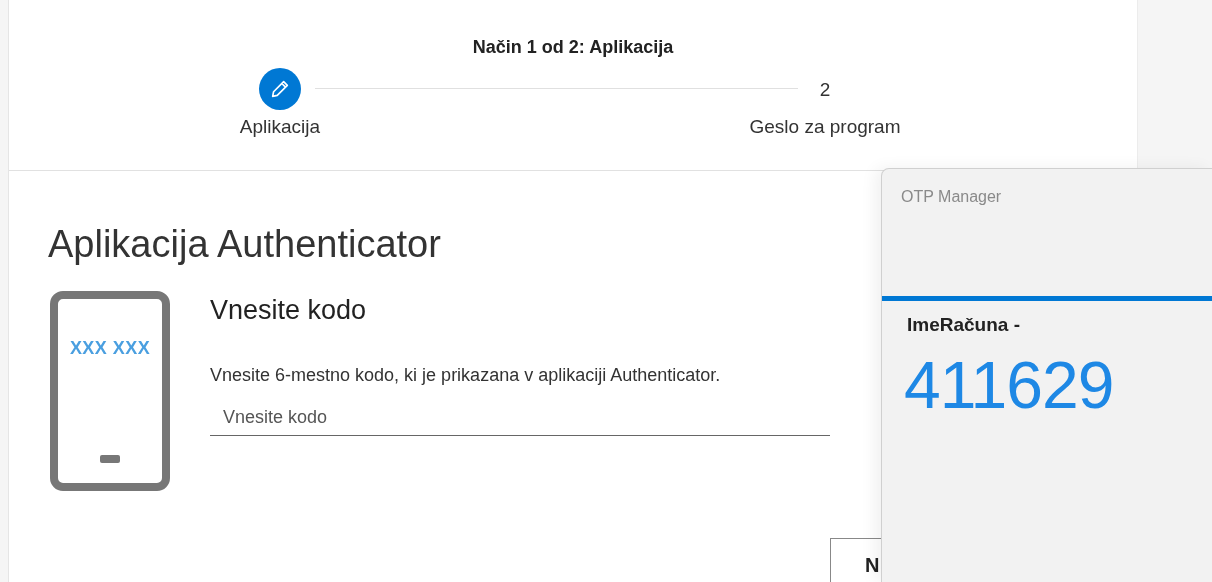 This screenshot has width=1212, height=582. What do you see at coordinates (1009, 384) in the screenshot?
I see `otp-code: 411629` at bounding box center [1009, 384].